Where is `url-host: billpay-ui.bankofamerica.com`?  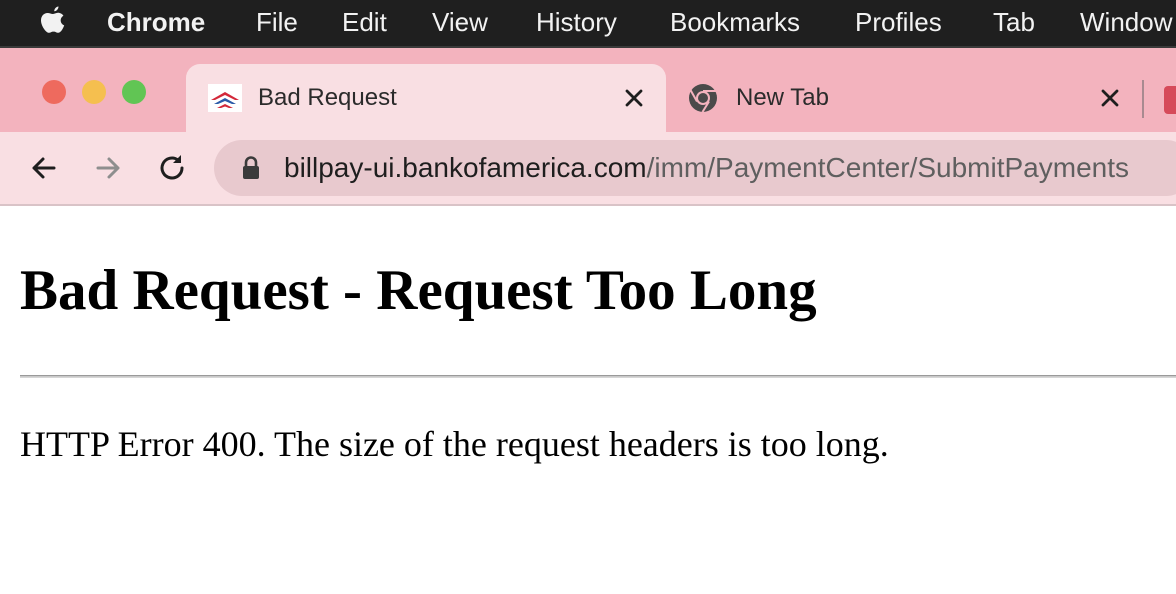 url-host: billpay-ui.bankofamerica.com is located at coordinates (465, 167).